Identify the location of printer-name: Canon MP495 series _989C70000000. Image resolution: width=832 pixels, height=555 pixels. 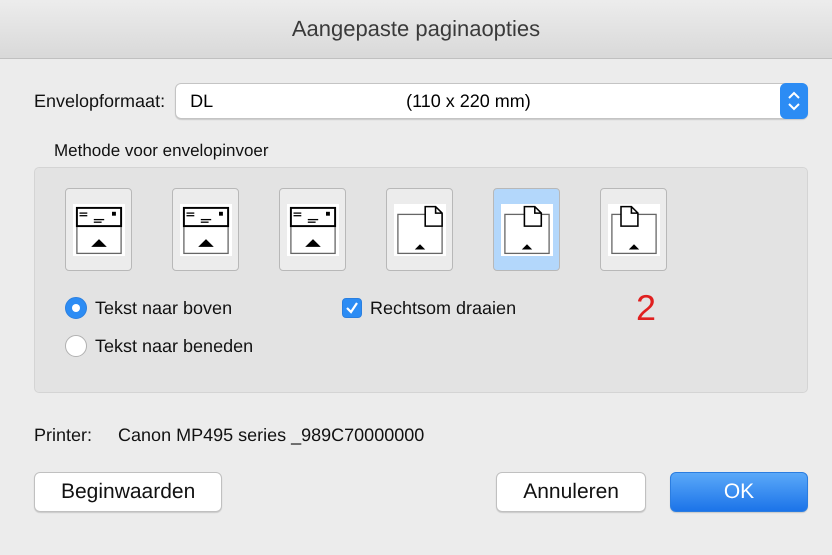
(271, 435).